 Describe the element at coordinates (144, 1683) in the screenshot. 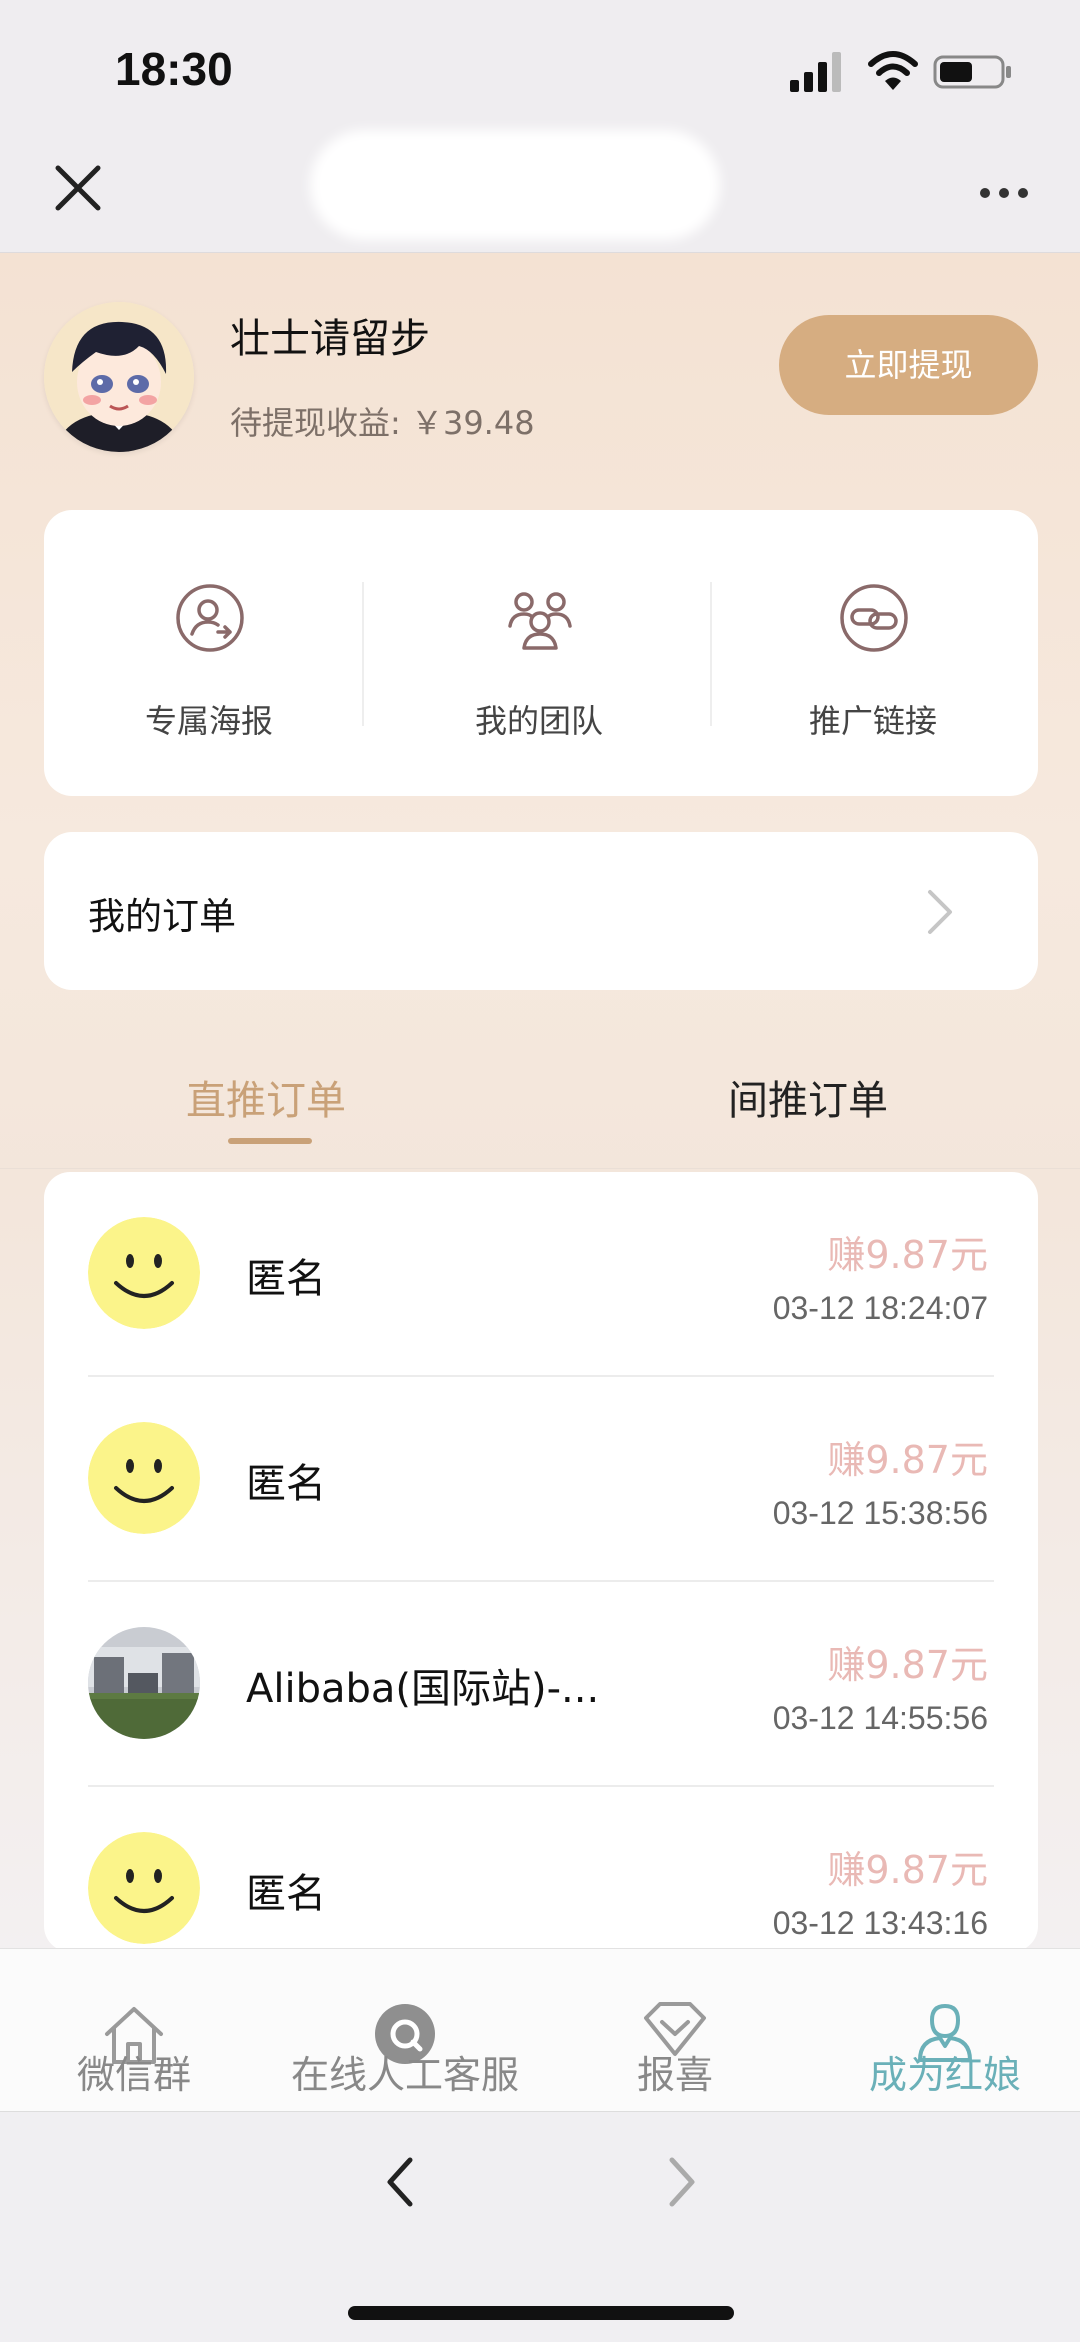

I see `building-photo` at that location.